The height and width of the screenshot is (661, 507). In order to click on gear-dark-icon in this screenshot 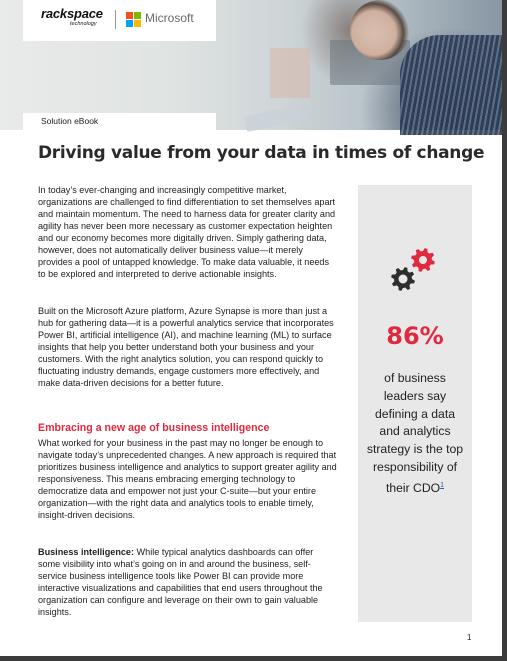, I will do `click(403, 279)`.